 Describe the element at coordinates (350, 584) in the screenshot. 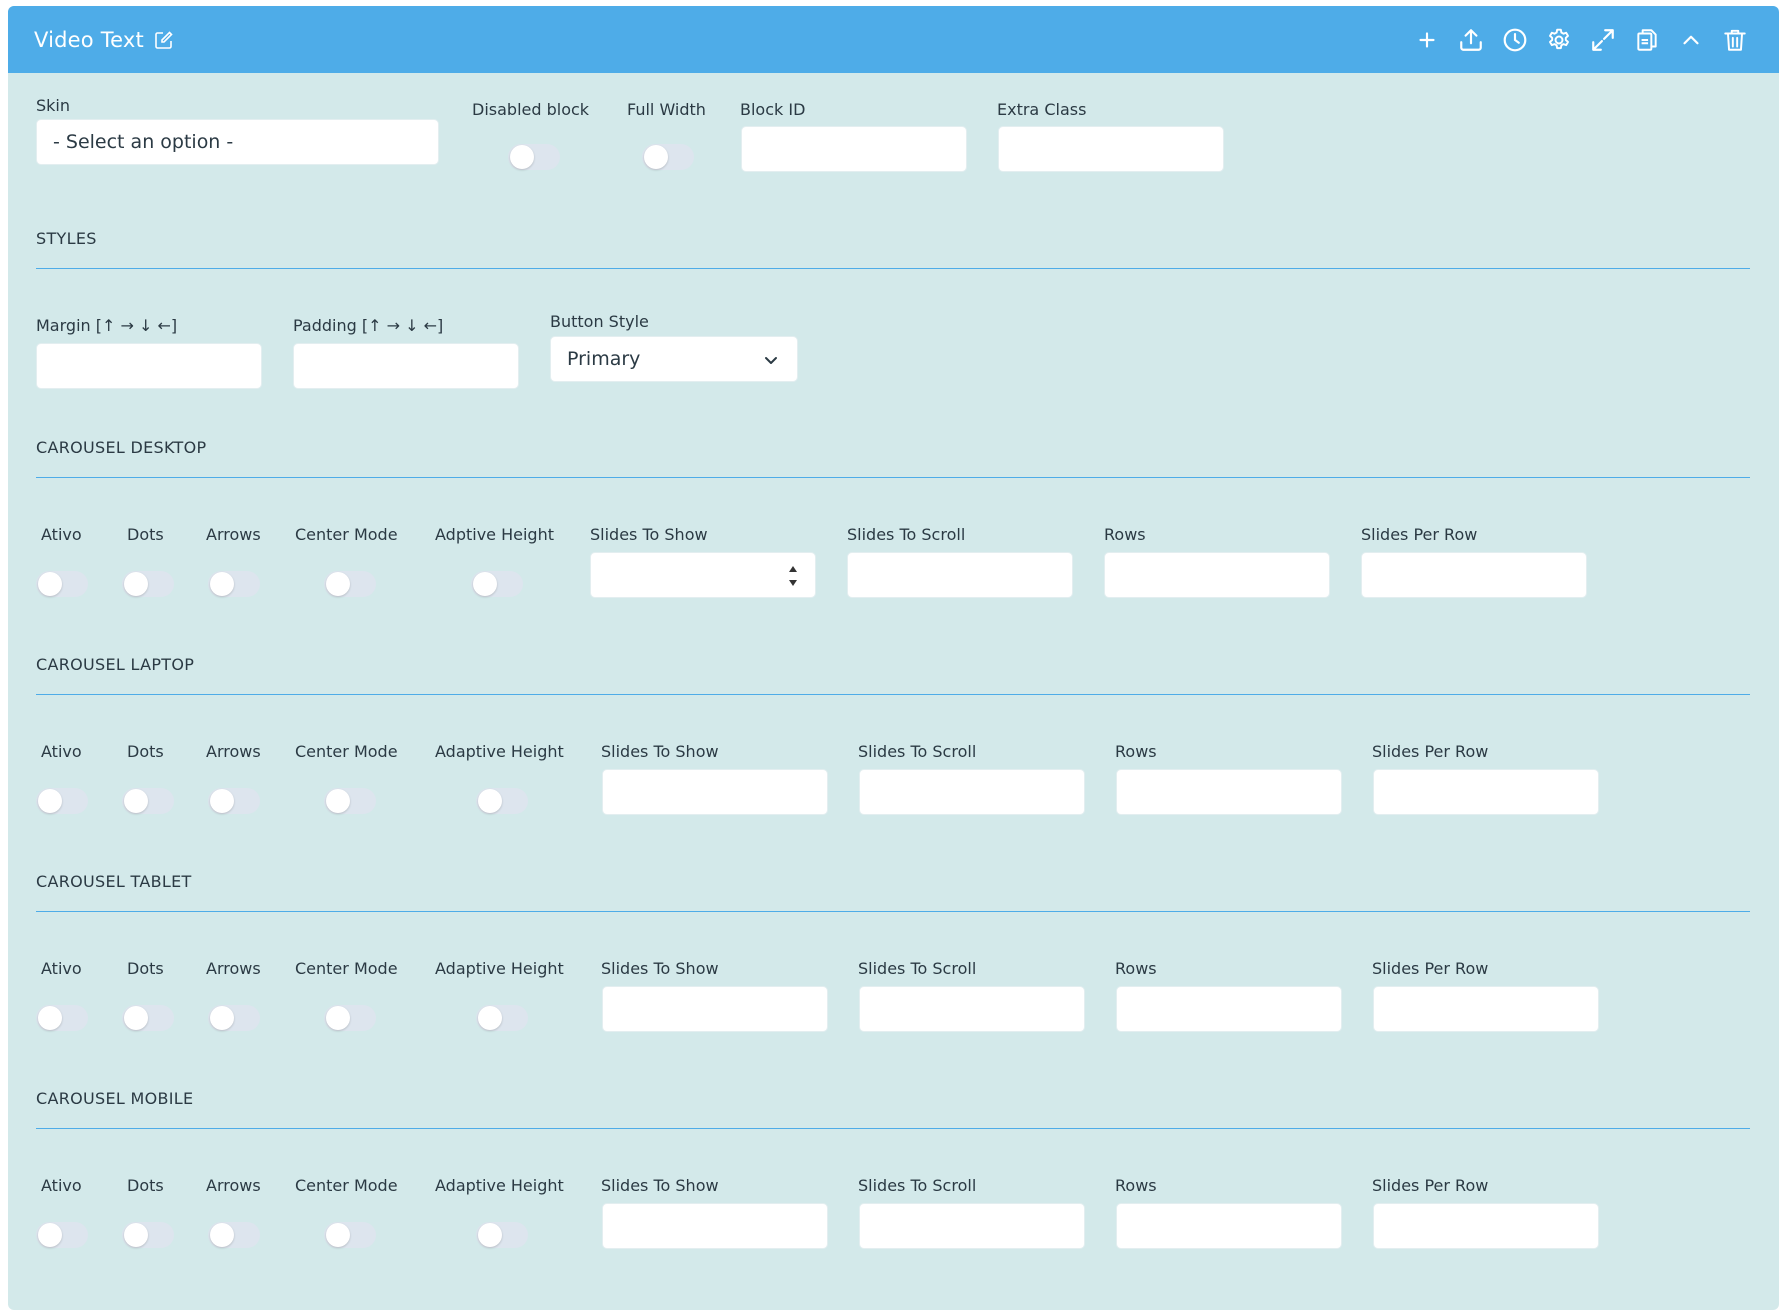

I see `desktop-center-mode-toggle` at that location.